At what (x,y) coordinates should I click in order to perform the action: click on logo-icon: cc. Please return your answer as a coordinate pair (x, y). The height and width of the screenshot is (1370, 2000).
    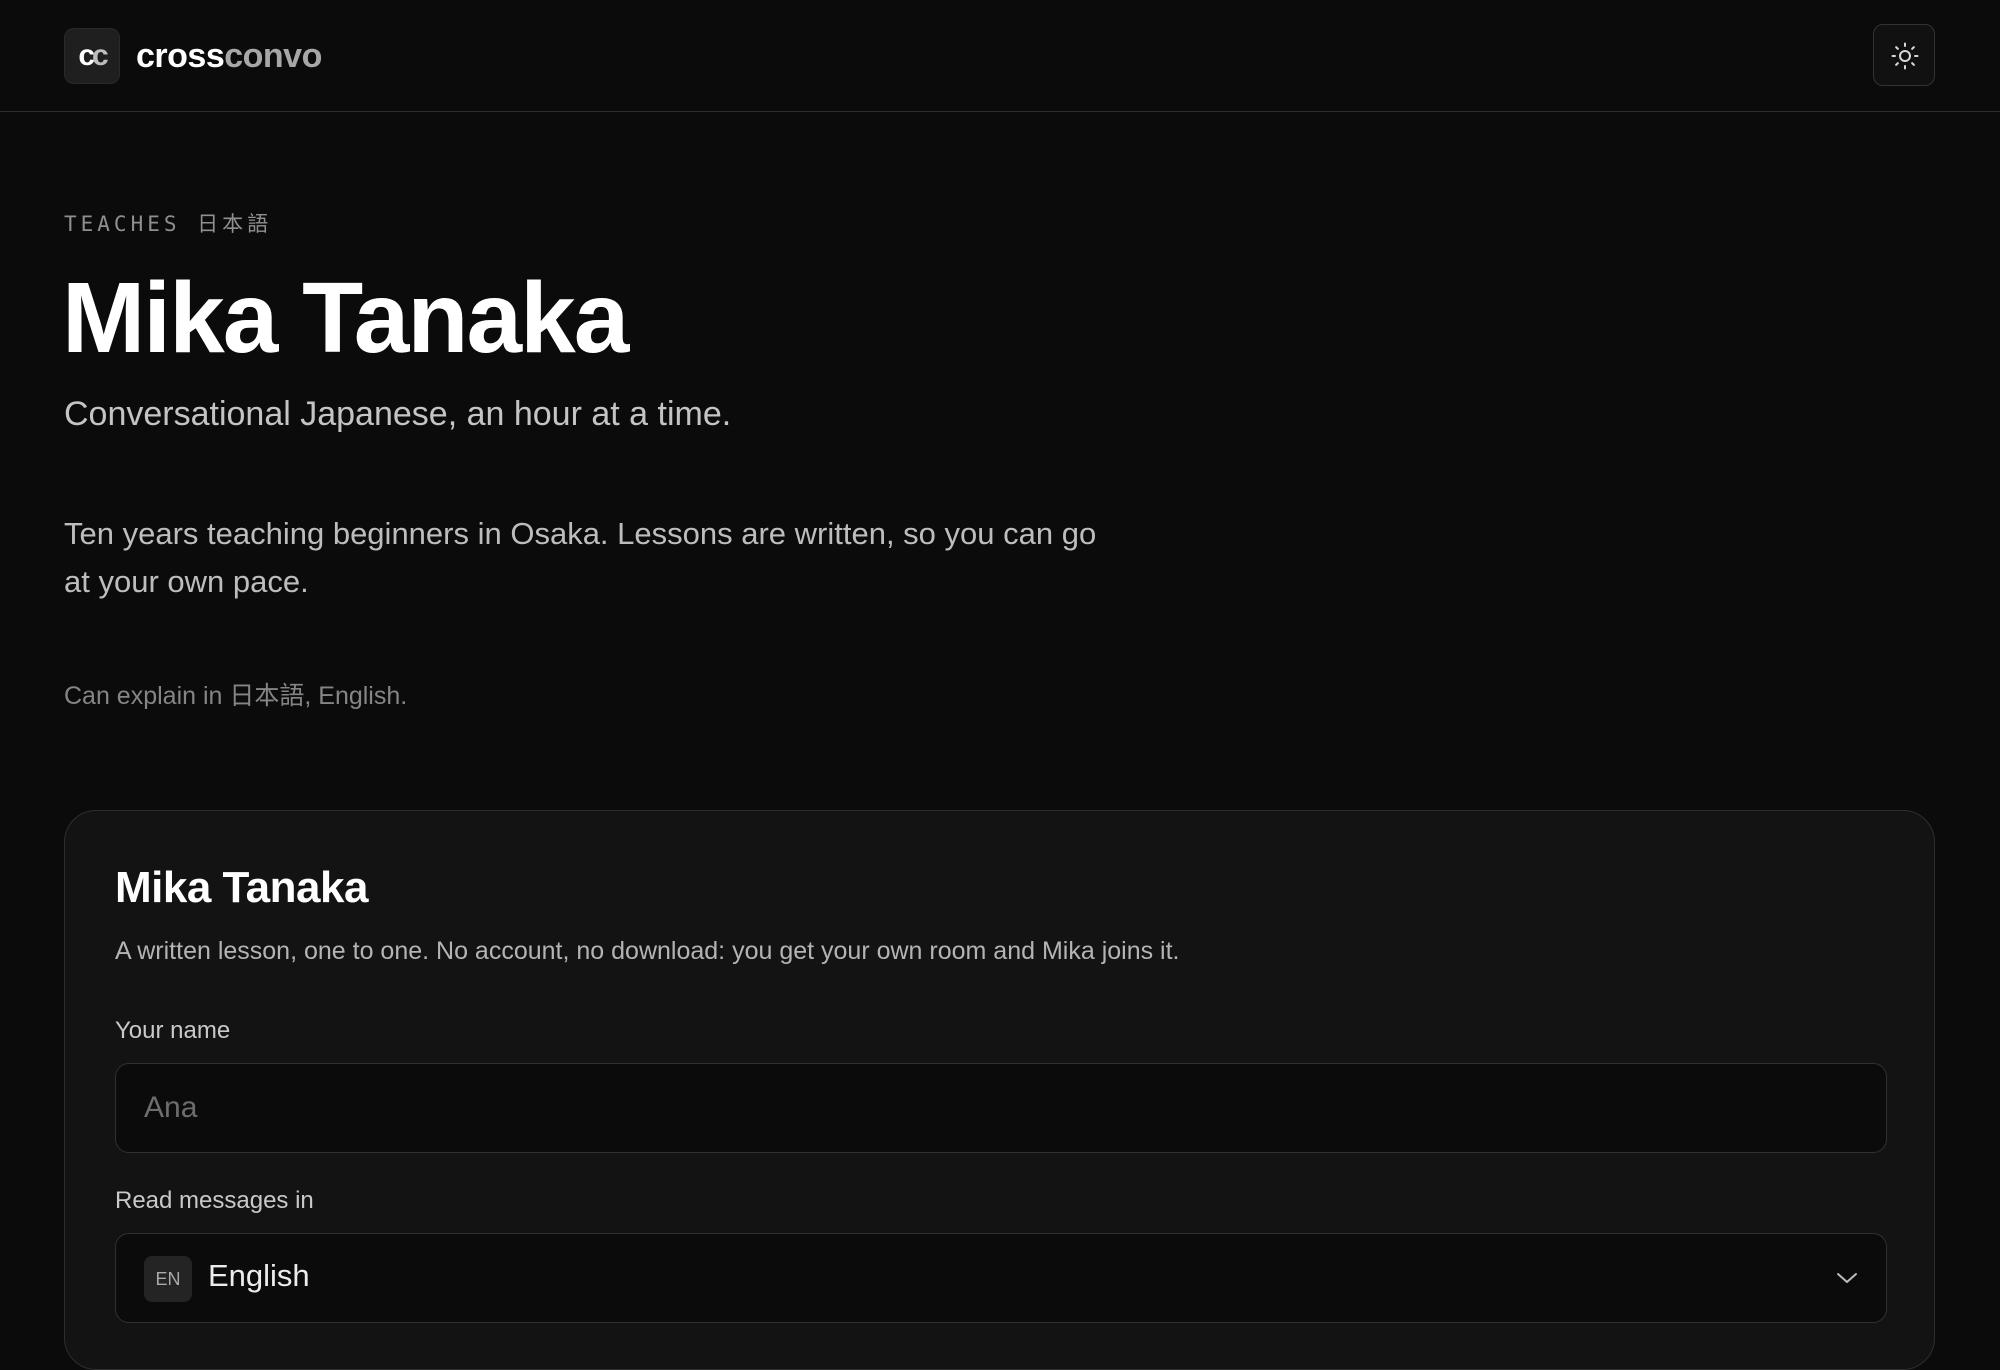
    Looking at the image, I should click on (92, 56).